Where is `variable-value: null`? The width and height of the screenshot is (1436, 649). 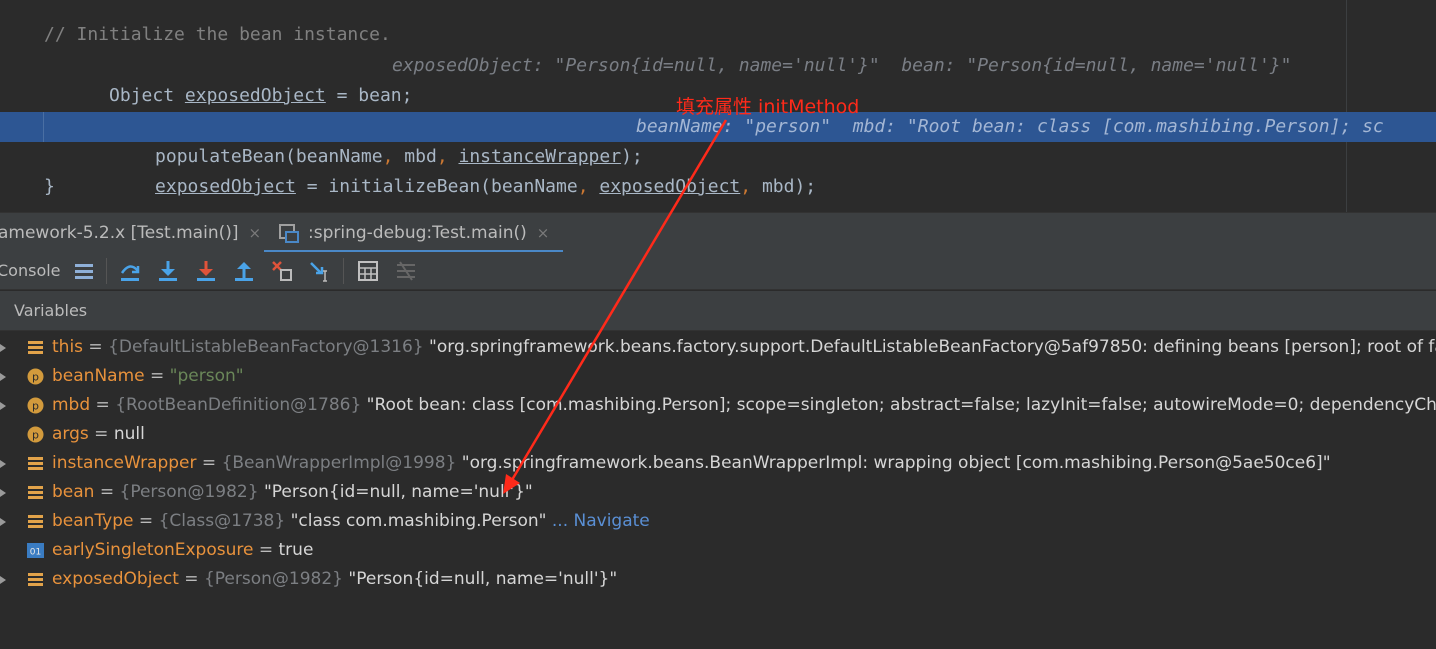 variable-value: null is located at coordinates (129, 434).